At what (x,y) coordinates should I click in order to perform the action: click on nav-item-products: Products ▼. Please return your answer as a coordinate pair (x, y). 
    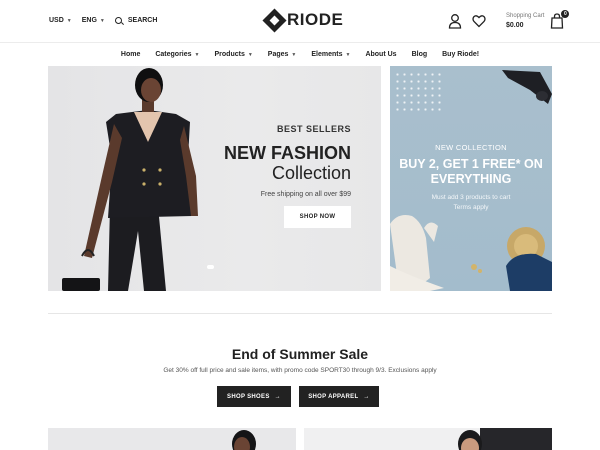
    Looking at the image, I should click on (234, 54).